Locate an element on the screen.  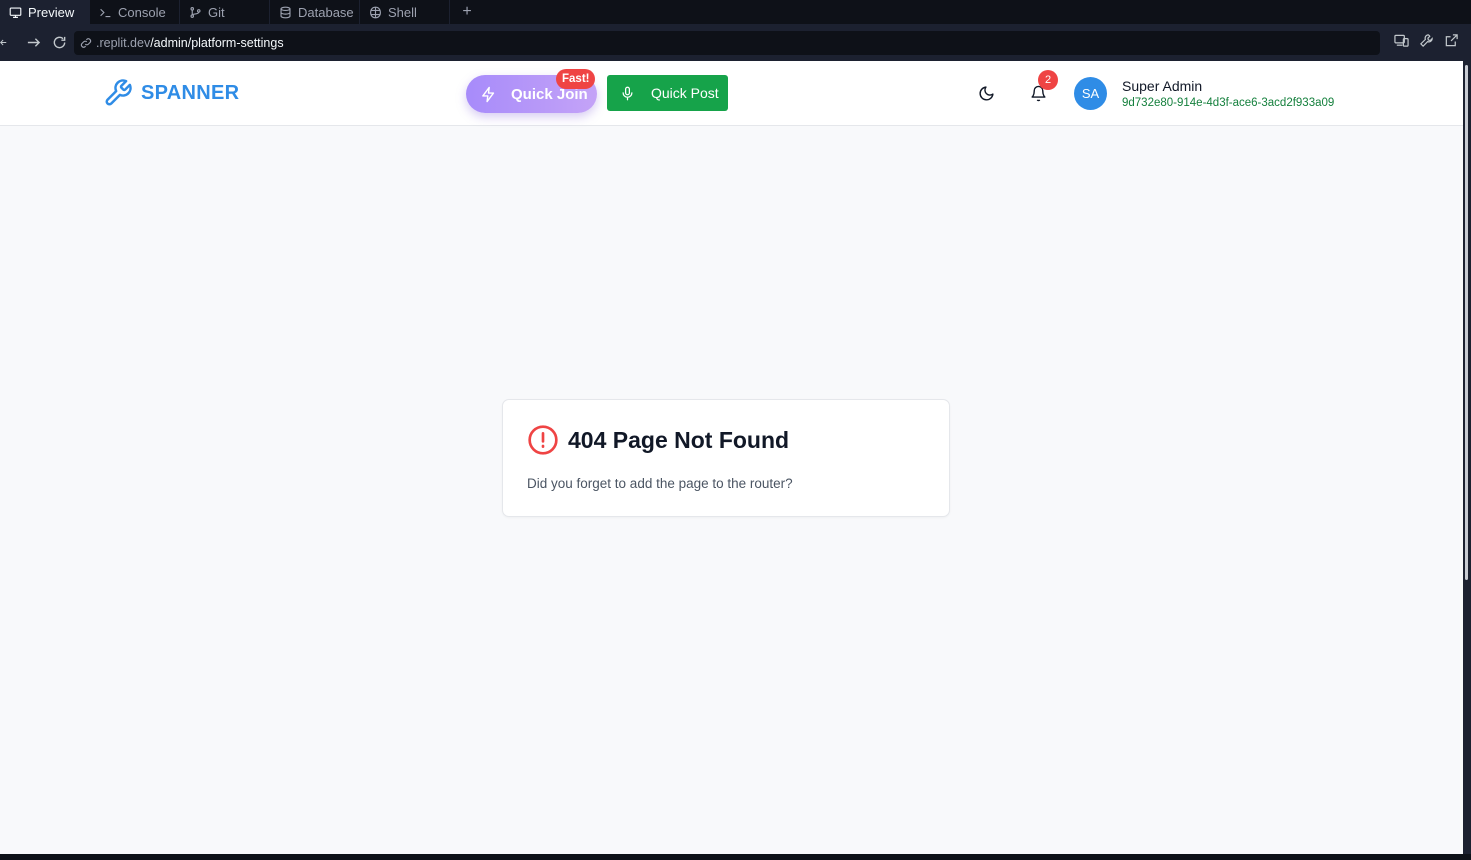
microphone-icon is located at coordinates (627, 93).